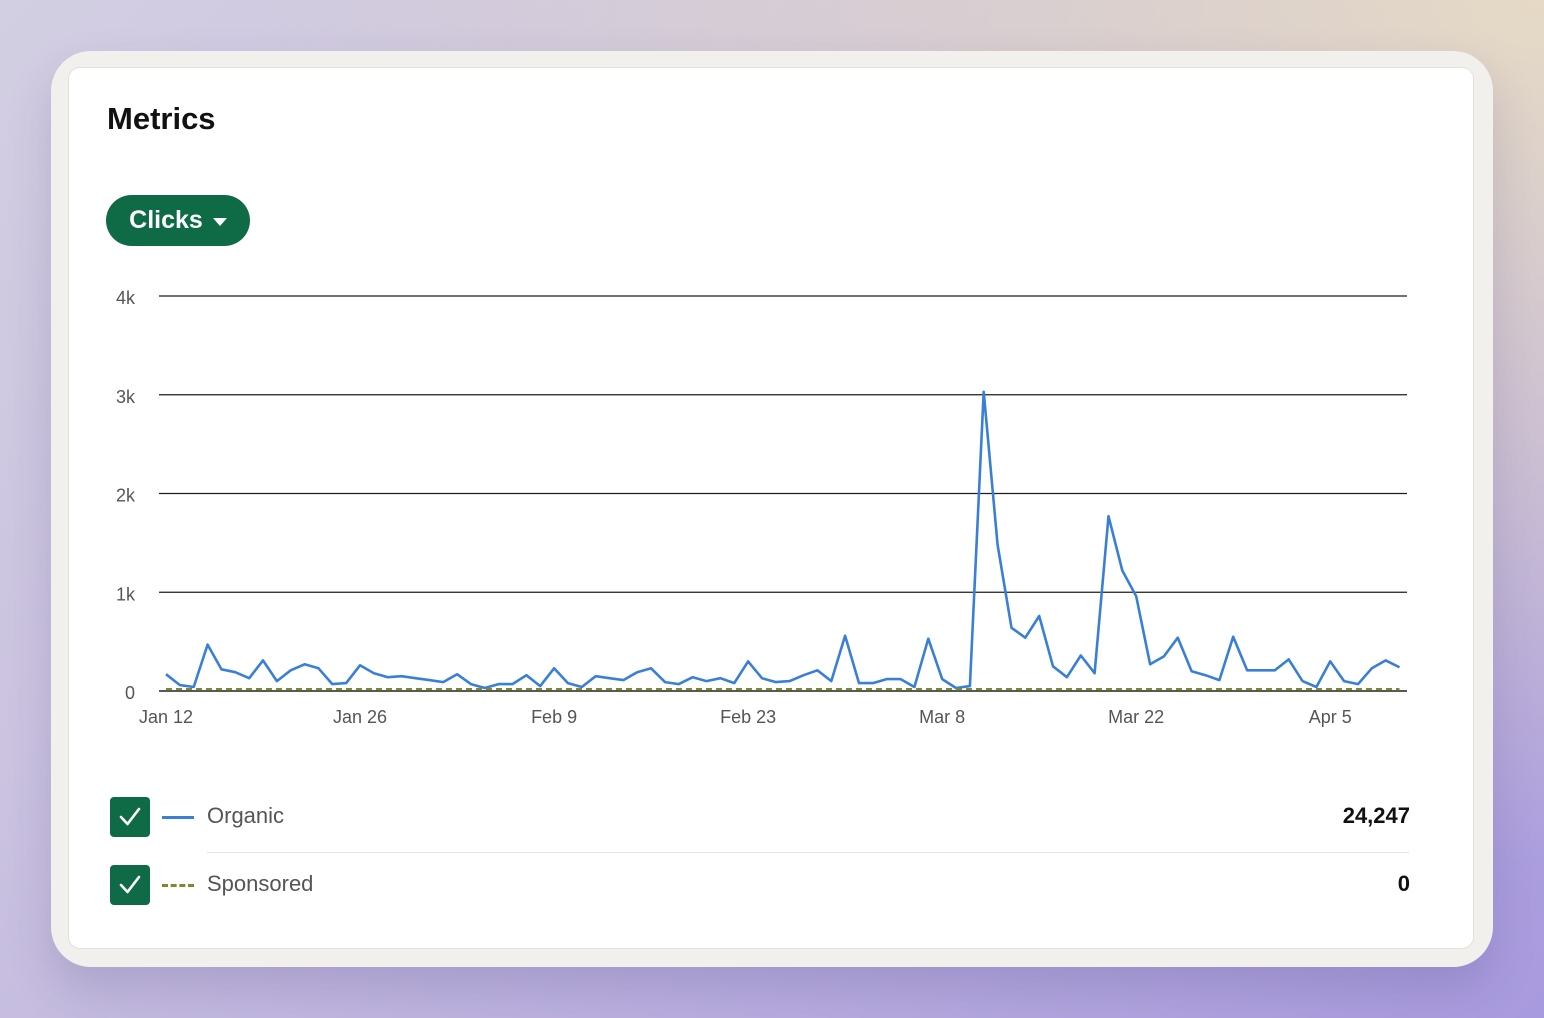 This screenshot has width=1544, height=1018. What do you see at coordinates (130, 693) in the screenshot?
I see `y-tick-label-0: 0` at bounding box center [130, 693].